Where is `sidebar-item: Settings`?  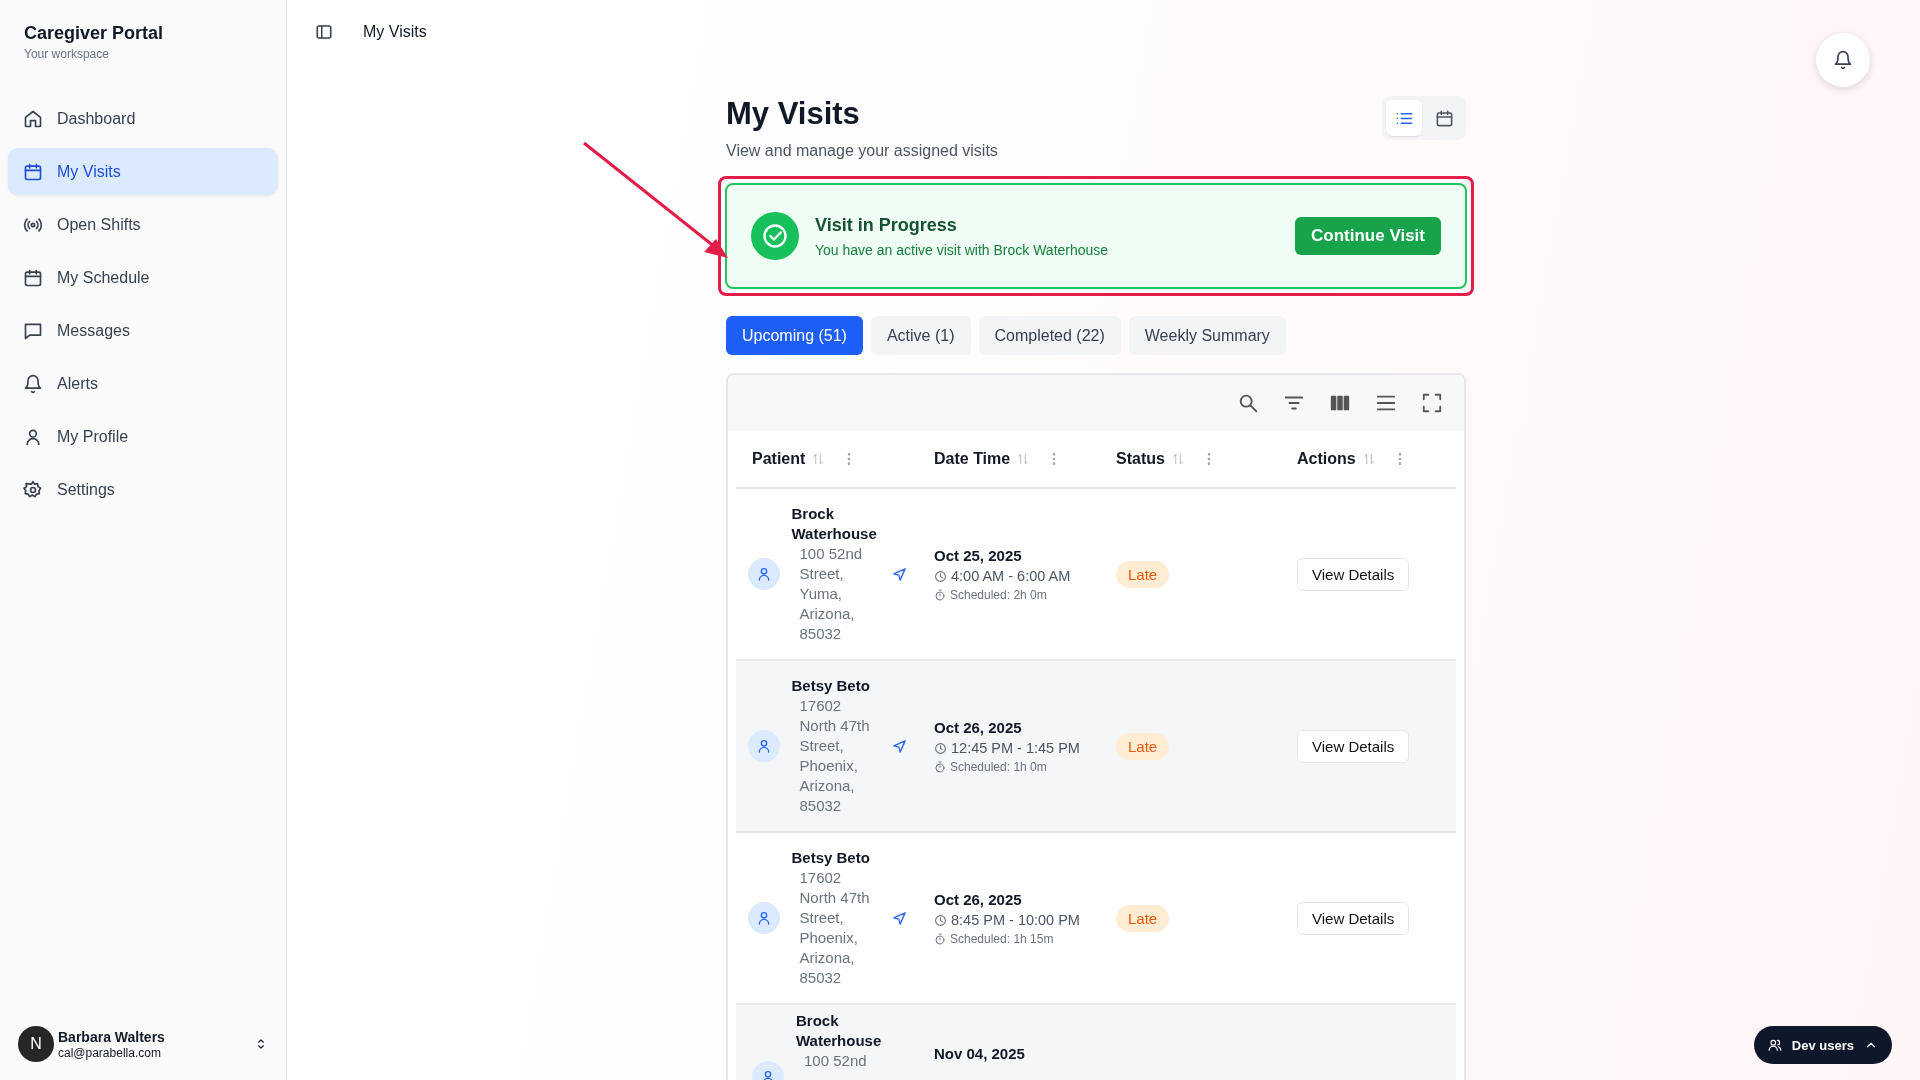
sidebar-item: Settings is located at coordinates (143, 489).